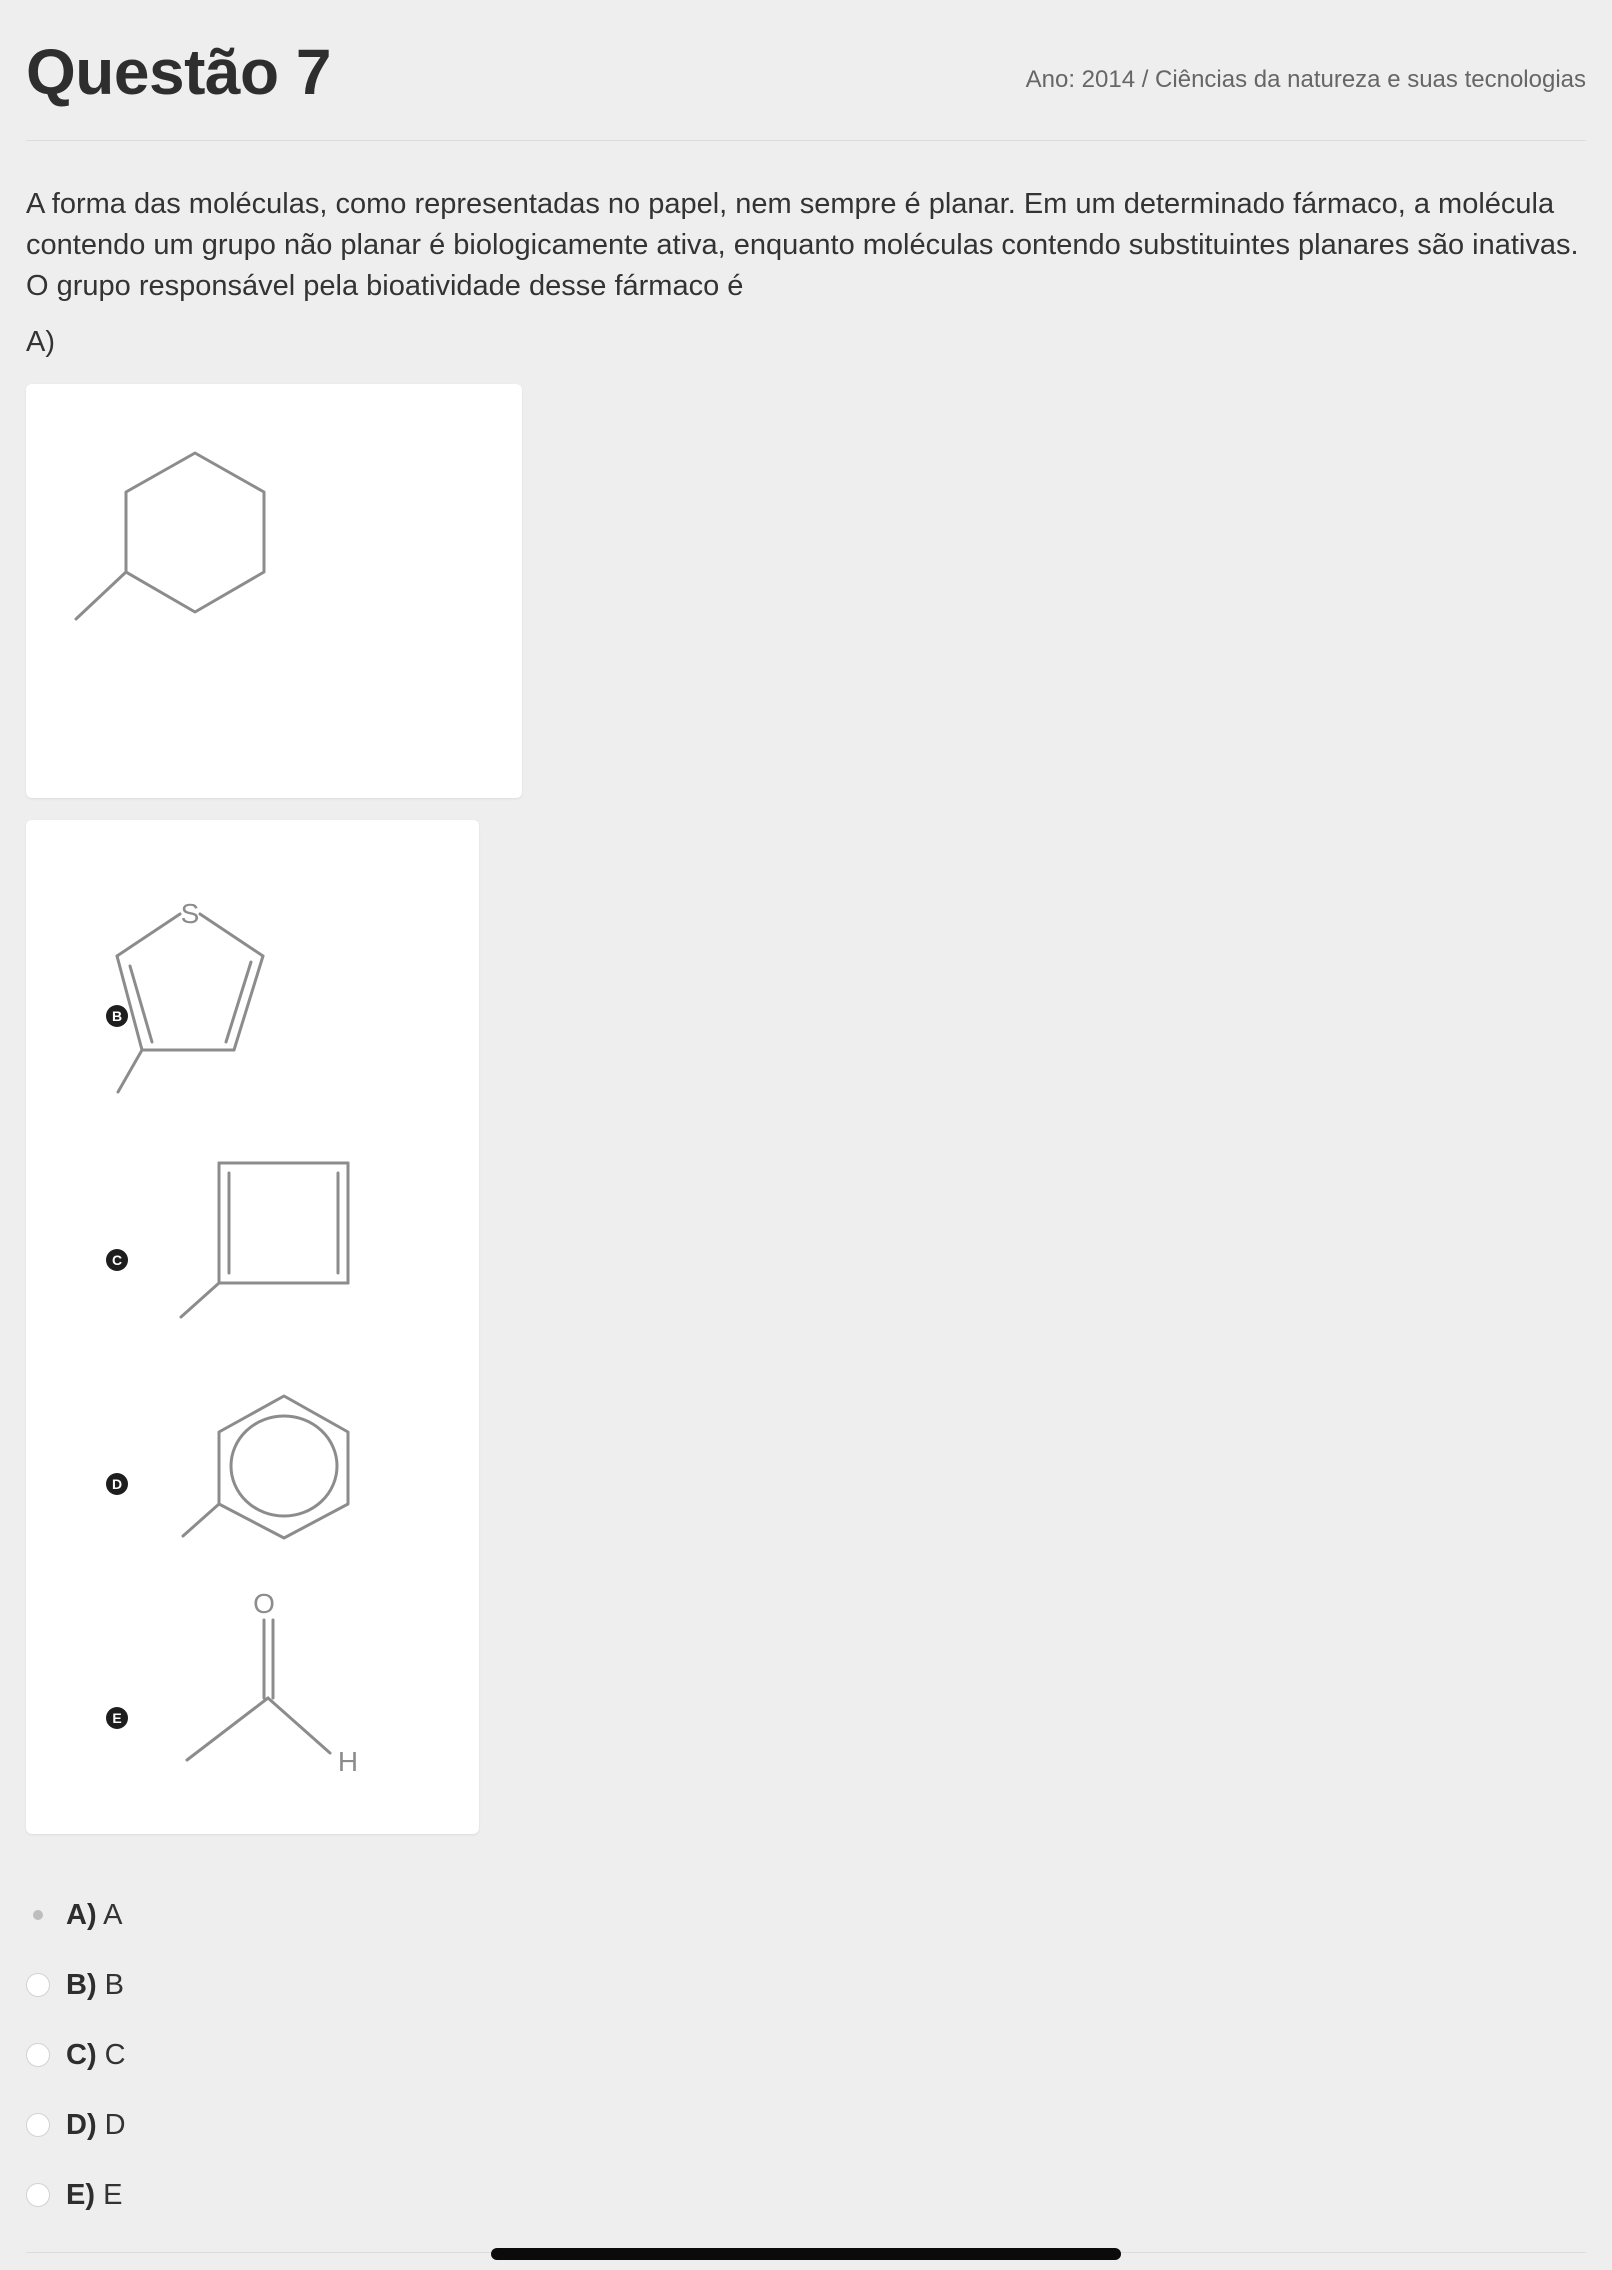 The image size is (1612, 2270). What do you see at coordinates (38, 2195) in the screenshot?
I see `answer-e-radio` at bounding box center [38, 2195].